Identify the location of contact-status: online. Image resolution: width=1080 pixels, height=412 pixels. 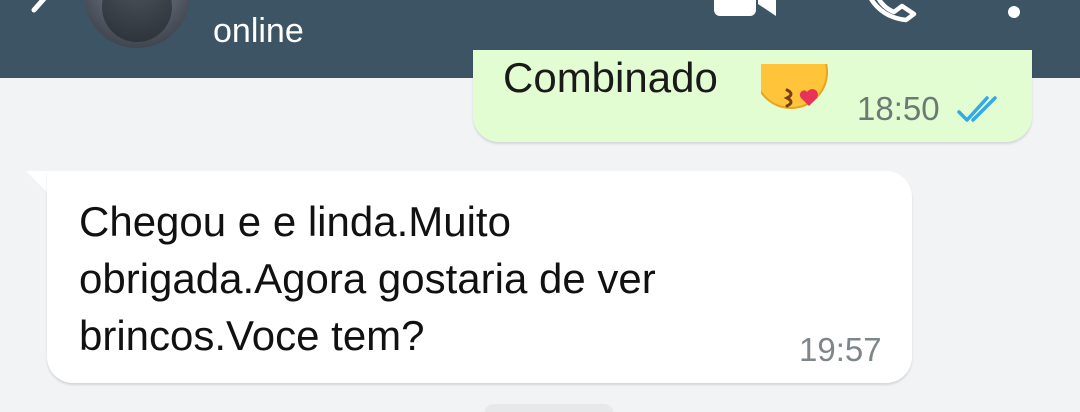
(258, 31).